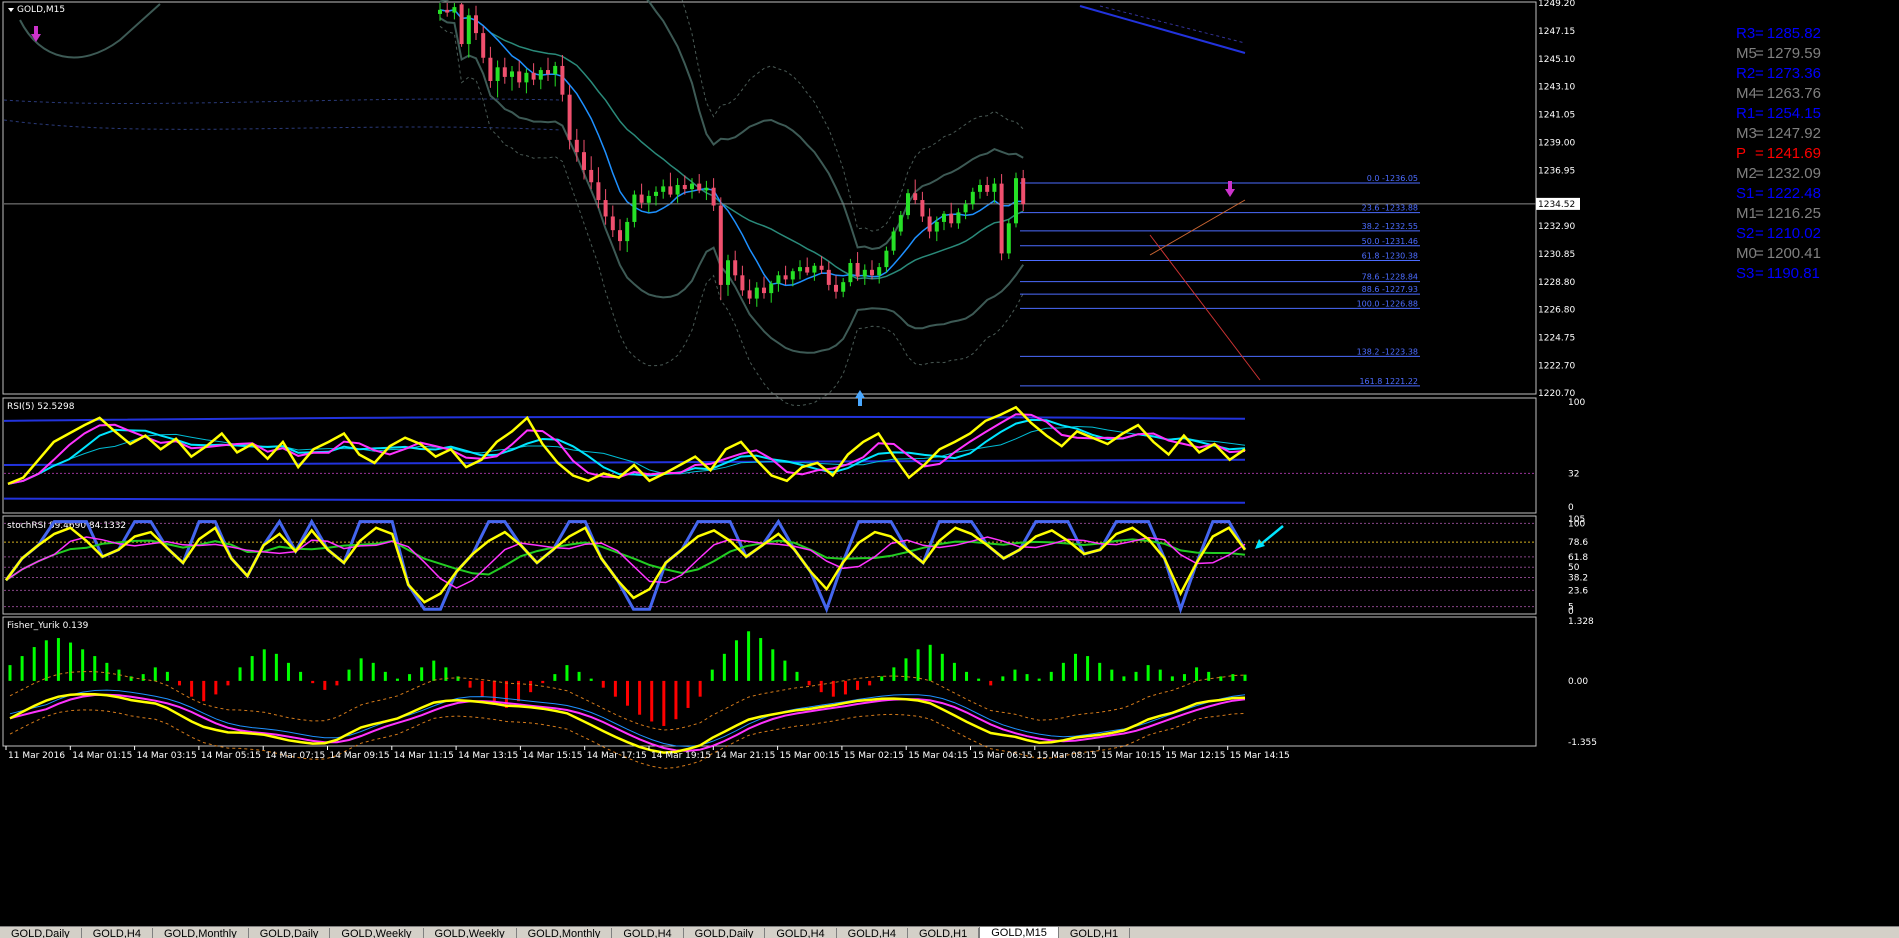 Image resolution: width=1899 pixels, height=938 pixels. What do you see at coordinates (1556, 116) in the screenshot?
I see `price-tick-label: 1241.05` at bounding box center [1556, 116].